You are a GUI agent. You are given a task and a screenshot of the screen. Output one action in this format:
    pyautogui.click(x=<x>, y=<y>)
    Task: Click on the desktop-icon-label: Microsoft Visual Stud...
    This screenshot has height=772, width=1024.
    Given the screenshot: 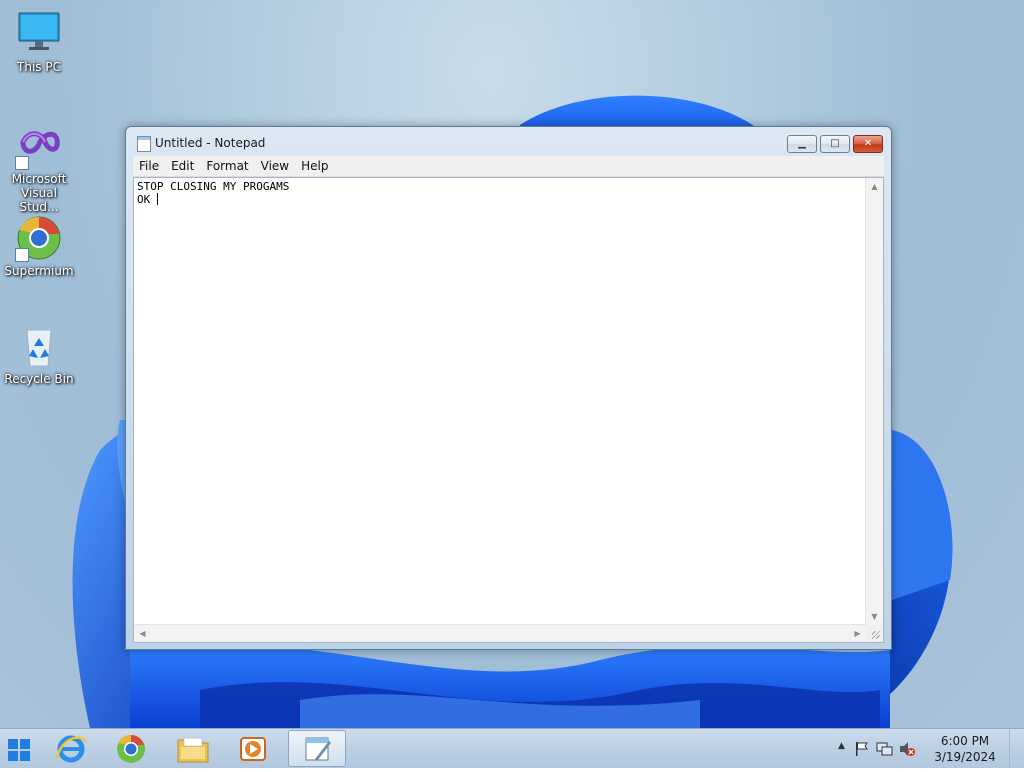 What is the action you would take?
    pyautogui.click(x=39, y=193)
    